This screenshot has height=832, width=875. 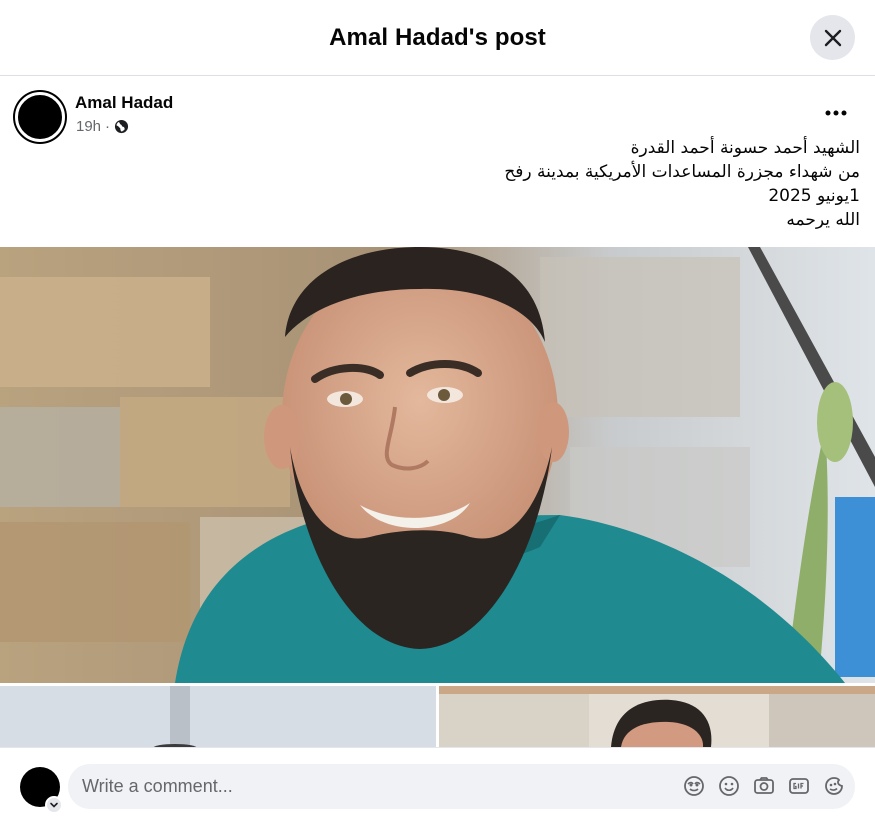 I want to click on author-avatar, so click(x=40, y=117).